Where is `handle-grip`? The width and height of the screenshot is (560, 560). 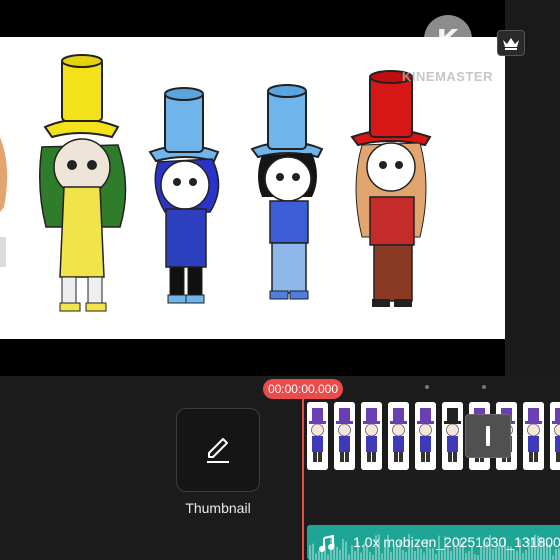 handle-grip is located at coordinates (488, 436).